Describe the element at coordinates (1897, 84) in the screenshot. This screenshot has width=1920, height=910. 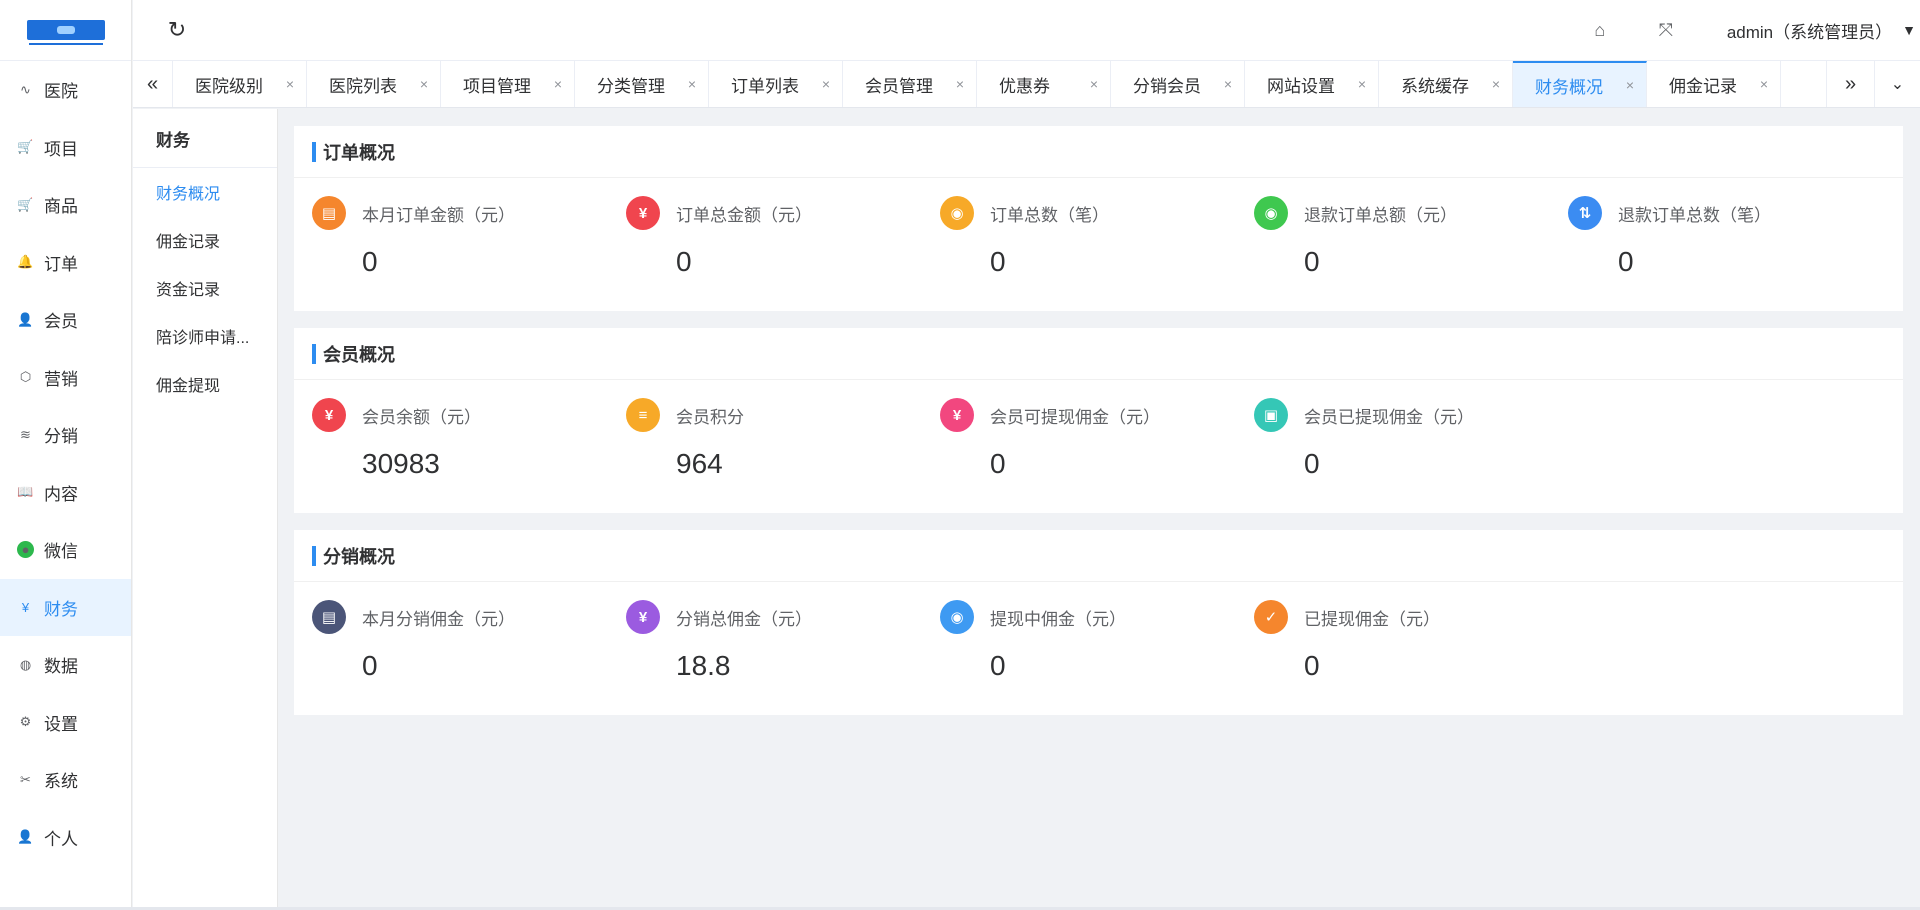
I see `tabs-menu-chevron-icon: ⌄` at that location.